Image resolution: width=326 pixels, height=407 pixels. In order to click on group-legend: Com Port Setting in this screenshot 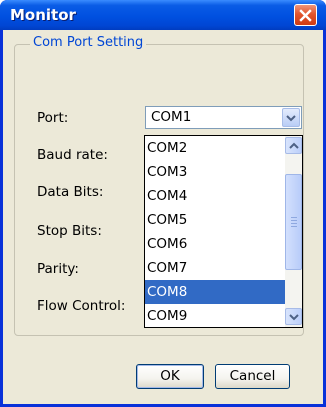, I will do `click(88, 42)`.